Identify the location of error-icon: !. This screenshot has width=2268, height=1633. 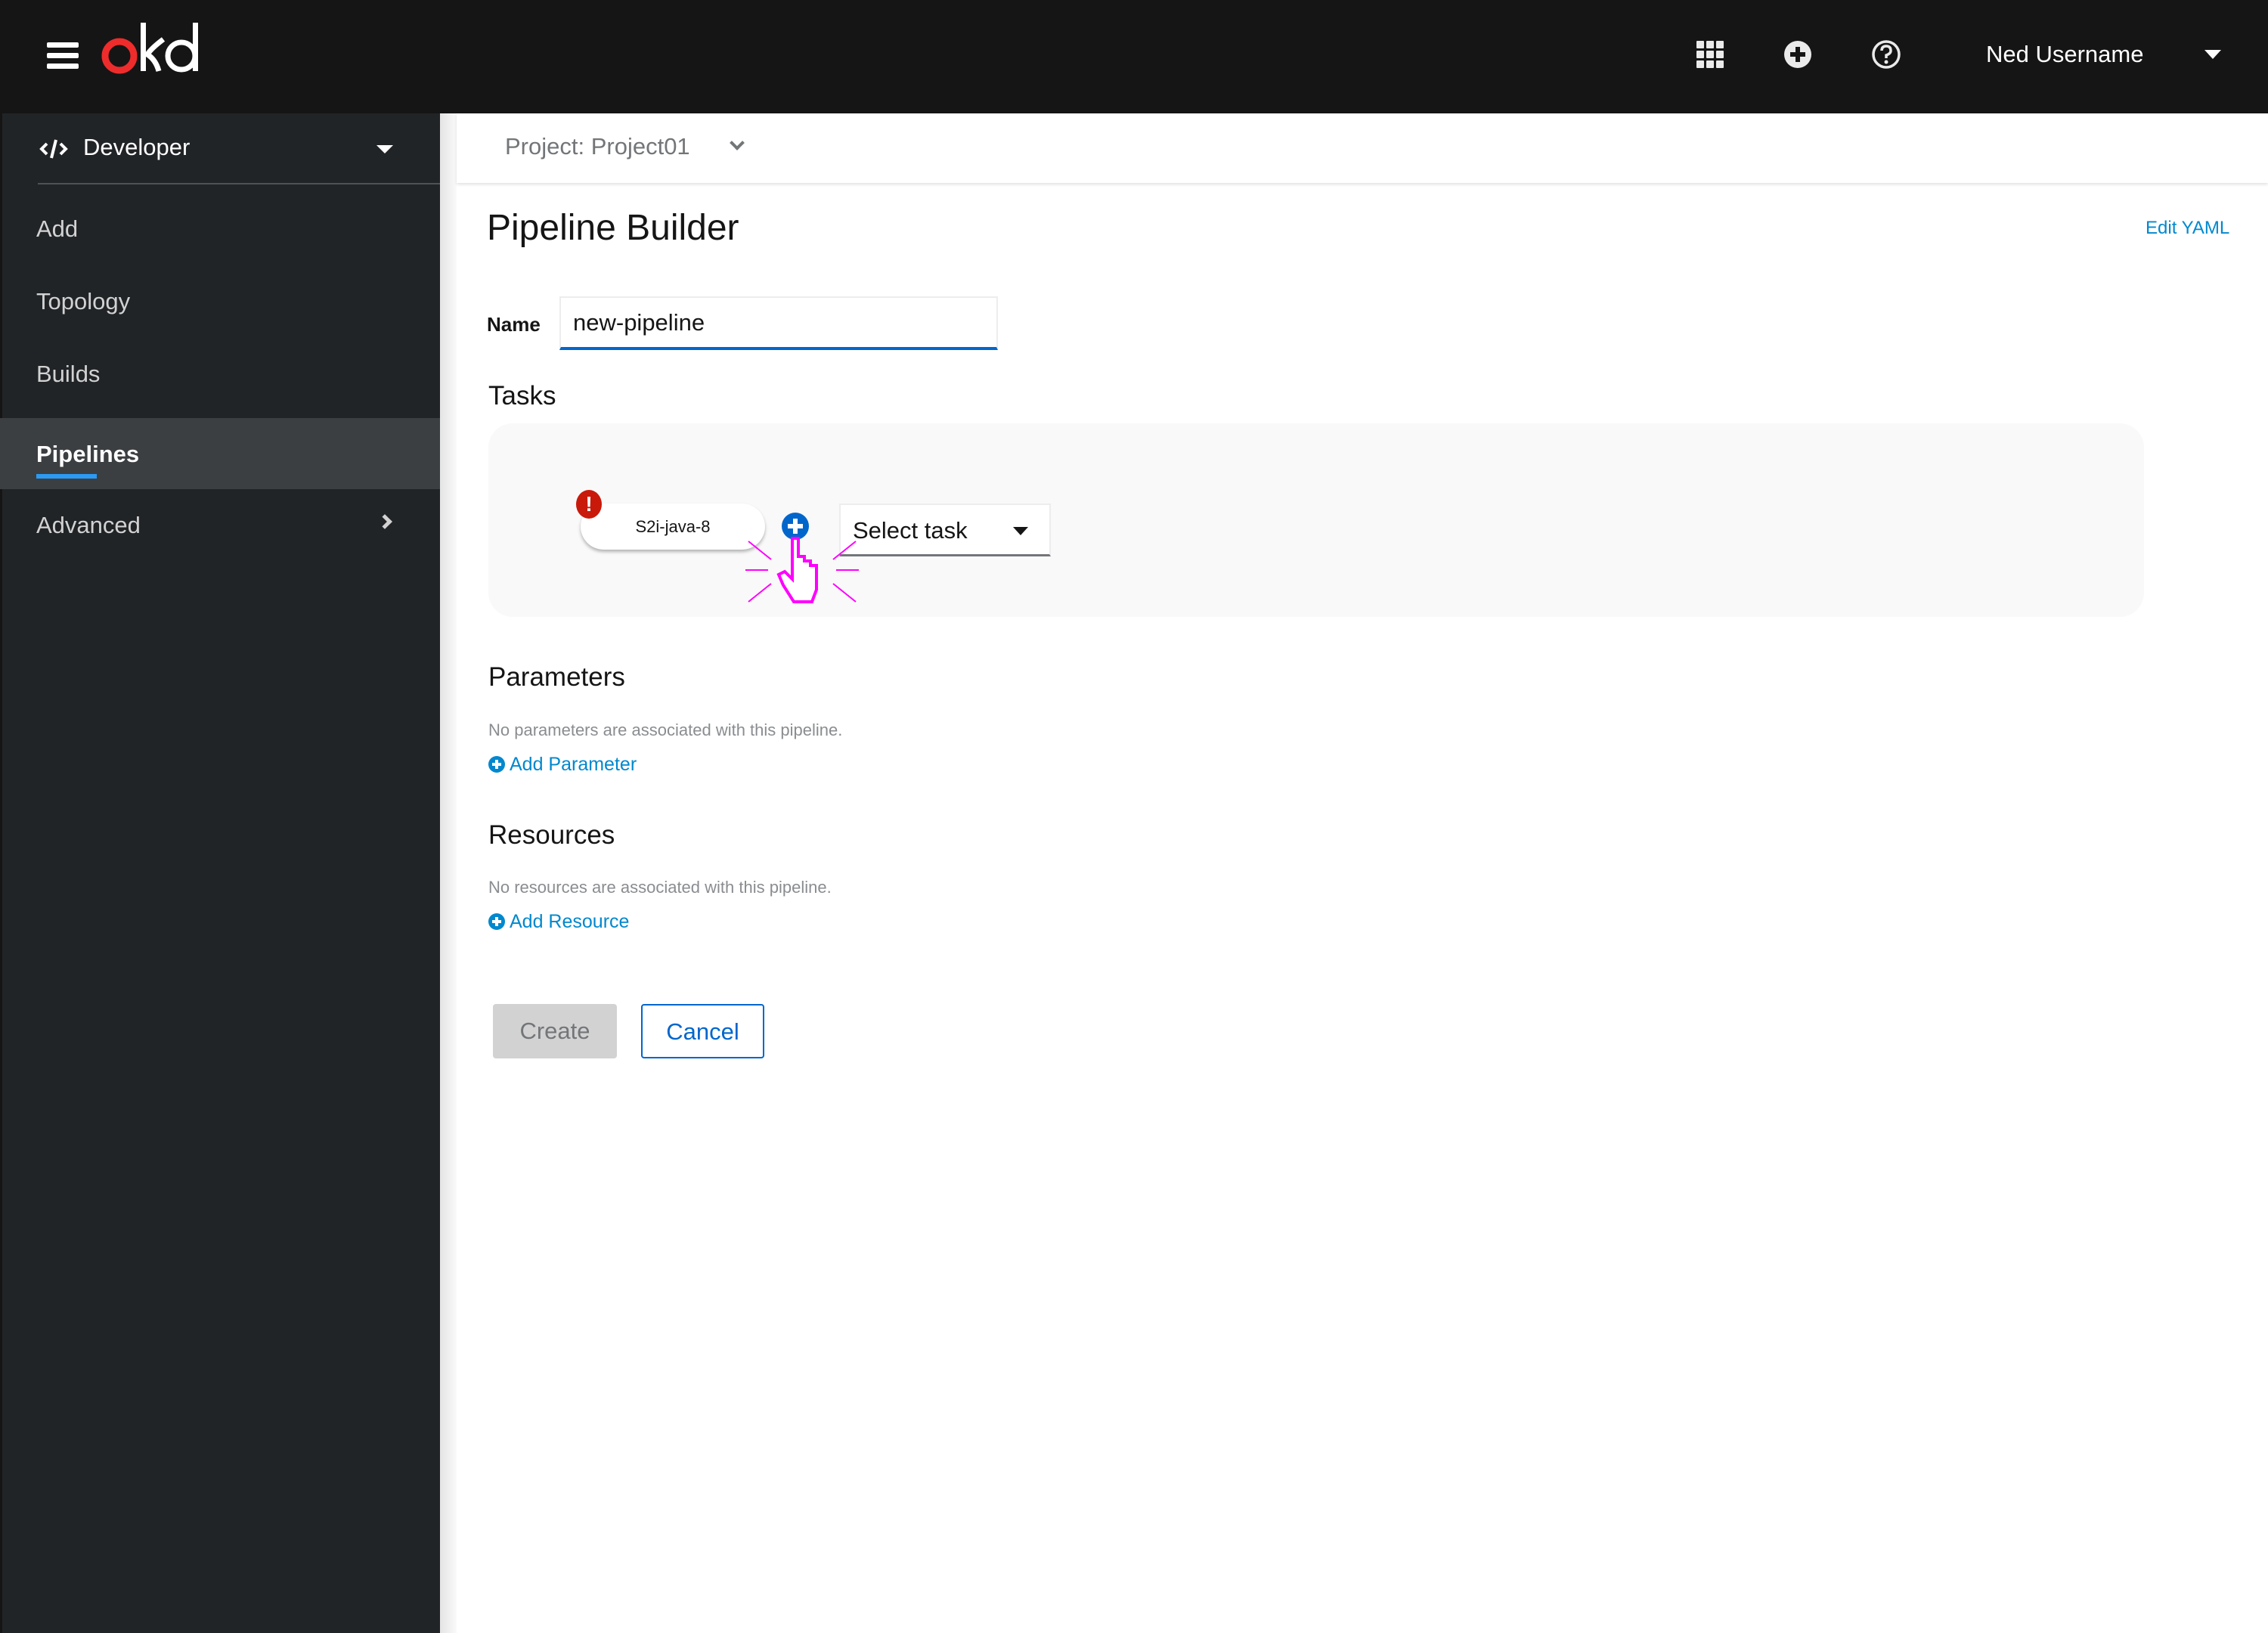
(589, 504).